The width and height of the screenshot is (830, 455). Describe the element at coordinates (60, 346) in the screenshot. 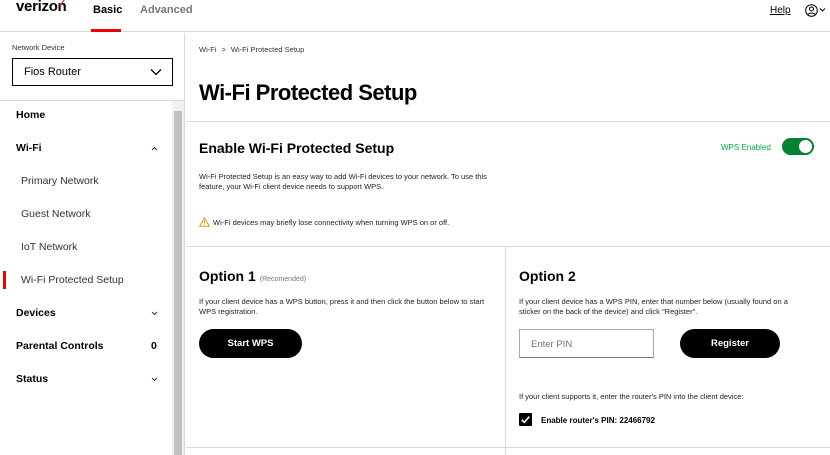

I see `sidebar-item-label: Parental Controls` at that location.